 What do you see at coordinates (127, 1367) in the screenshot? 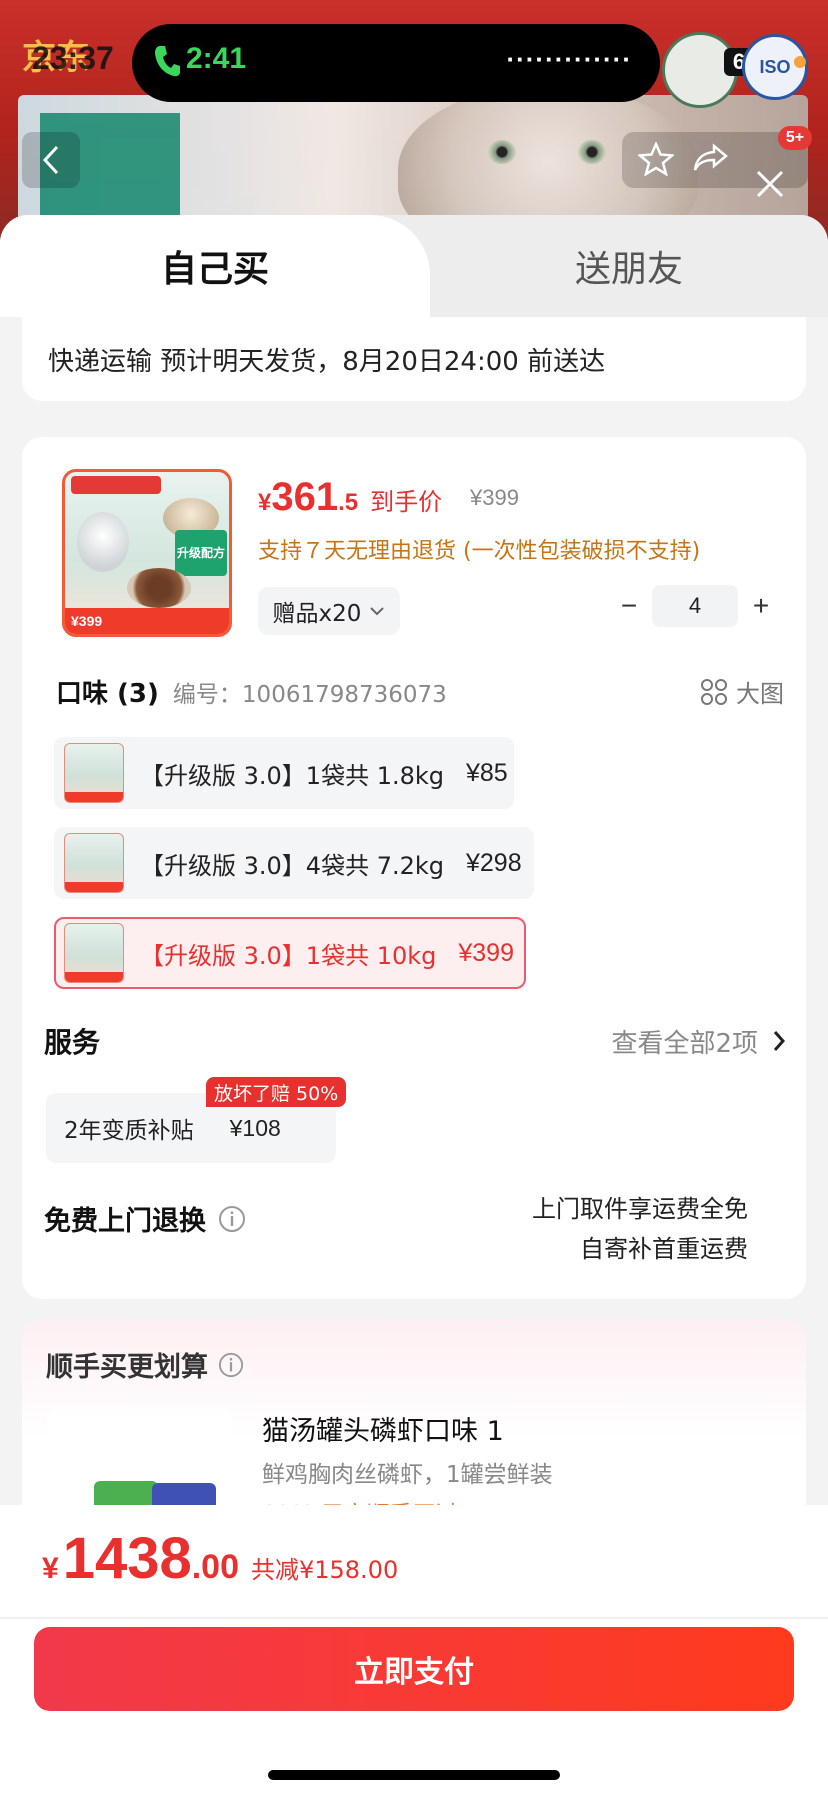
I see `upsell-title: 顺手买更划算` at bounding box center [127, 1367].